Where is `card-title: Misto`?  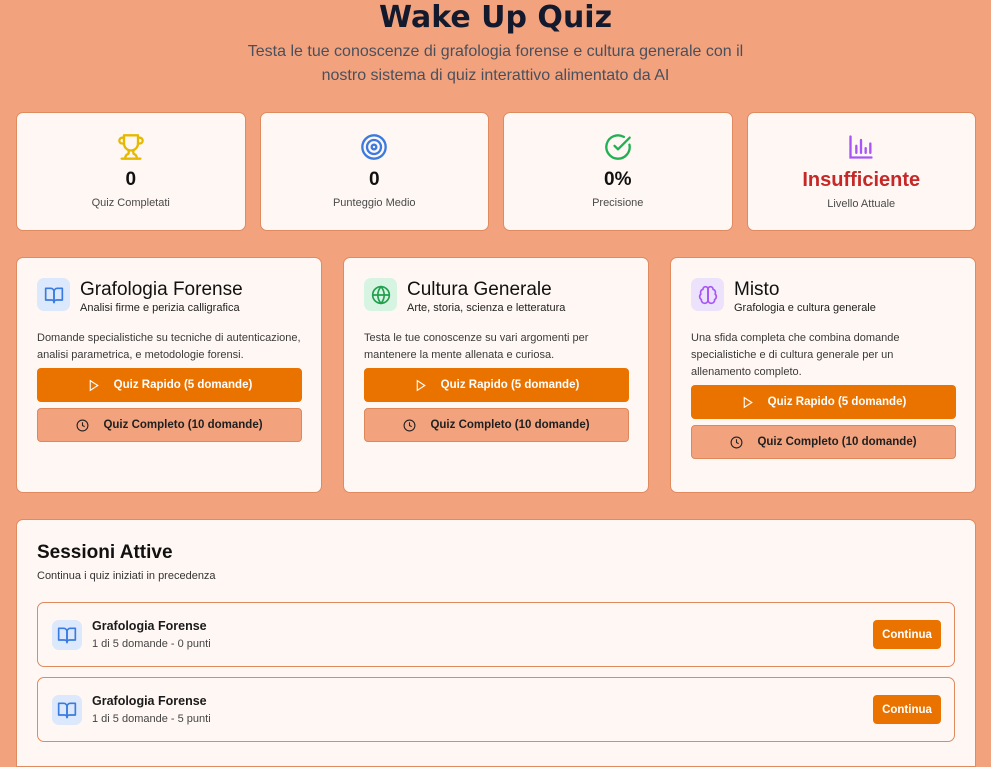
card-title: Misto is located at coordinates (757, 289).